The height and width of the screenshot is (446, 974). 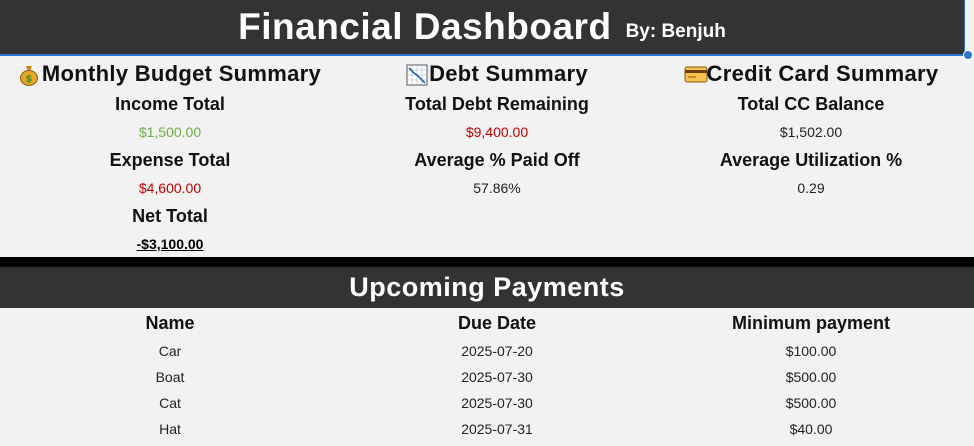 What do you see at coordinates (822, 73) in the screenshot?
I see `credit-summary-title: Credit Card Summary` at bounding box center [822, 73].